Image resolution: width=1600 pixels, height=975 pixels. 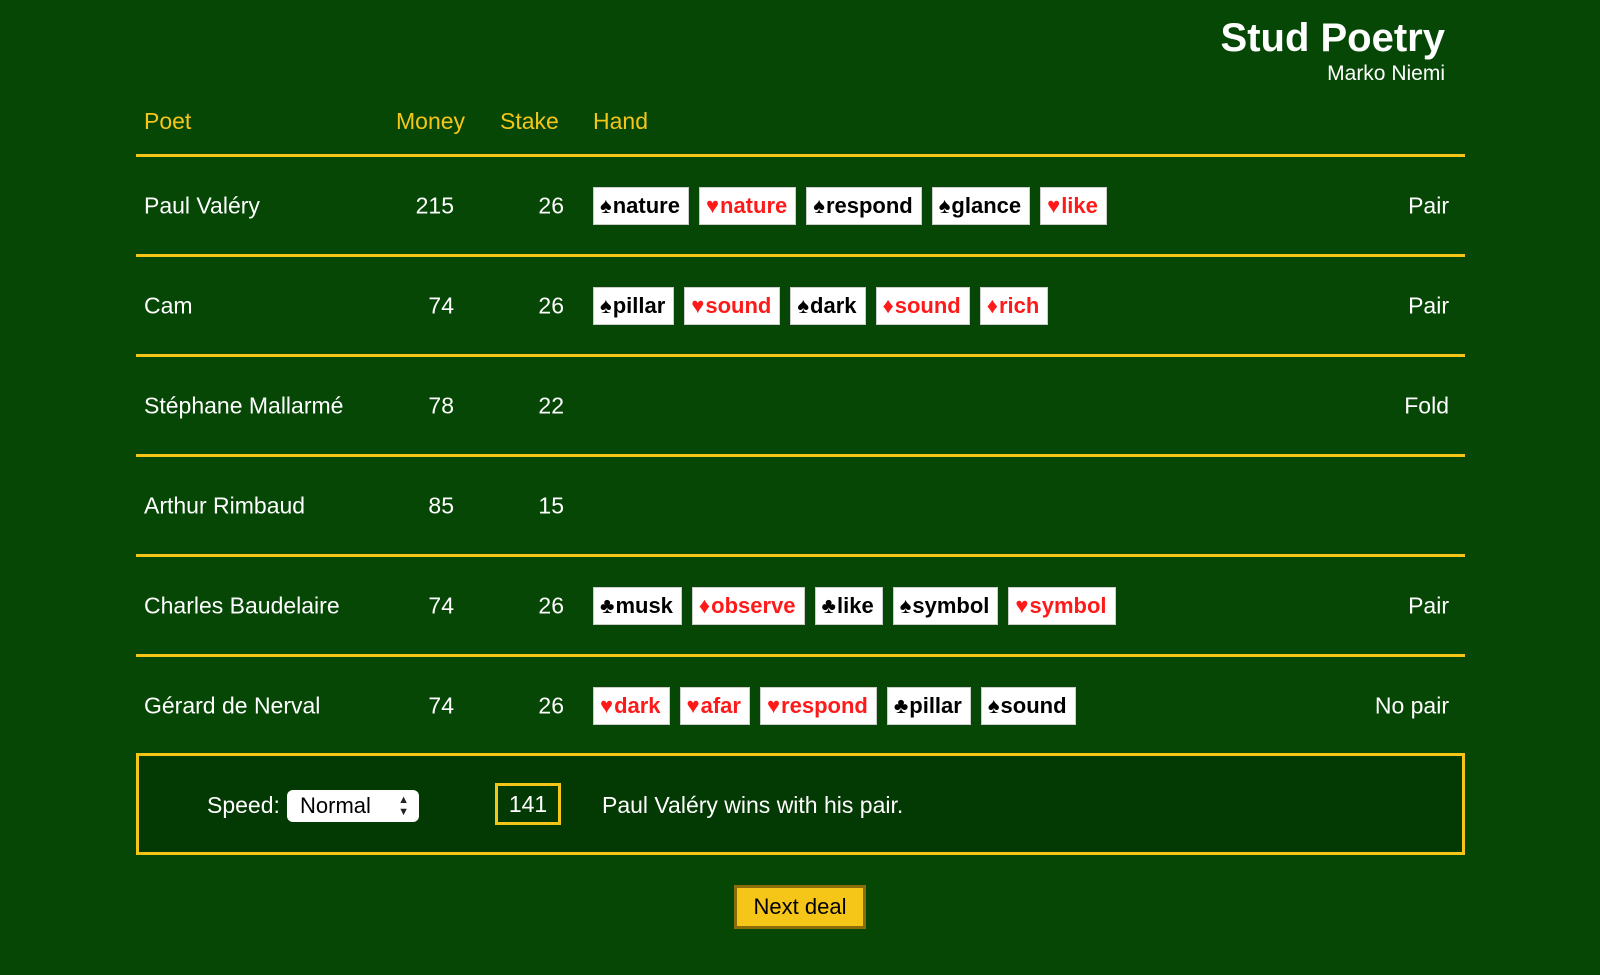 I want to click on poet-name: Cam, so click(x=168, y=305).